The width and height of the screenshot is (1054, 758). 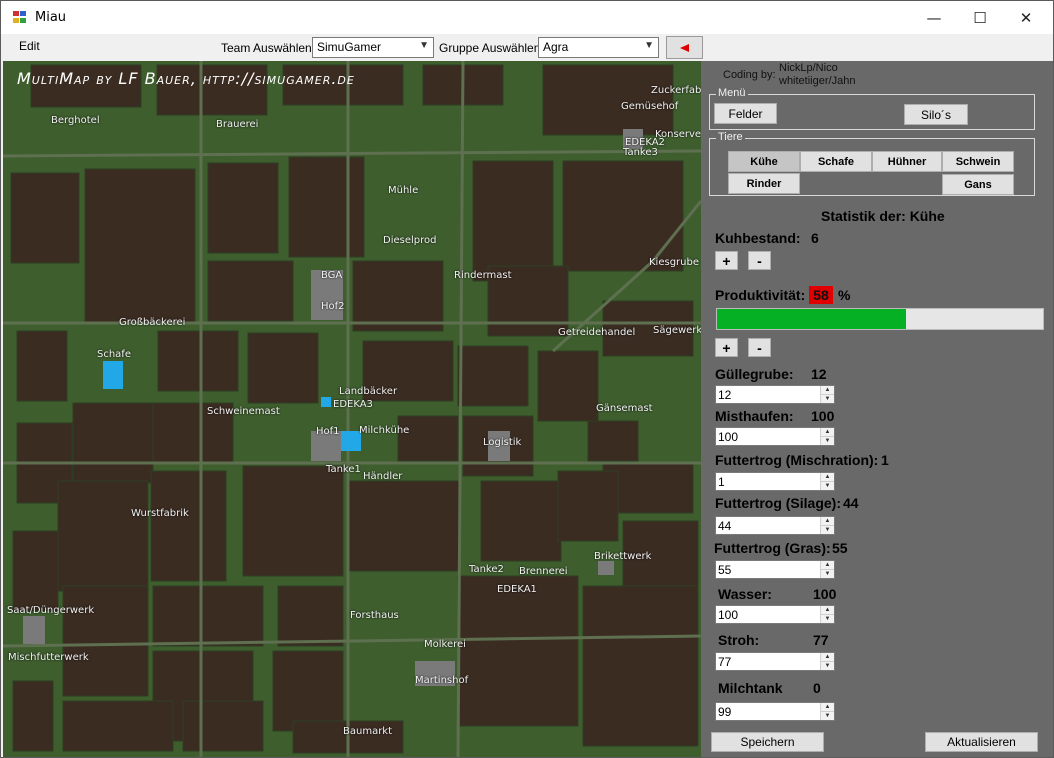 What do you see at coordinates (764, 161) in the screenshot?
I see `kuehe-button: Kühe` at bounding box center [764, 161].